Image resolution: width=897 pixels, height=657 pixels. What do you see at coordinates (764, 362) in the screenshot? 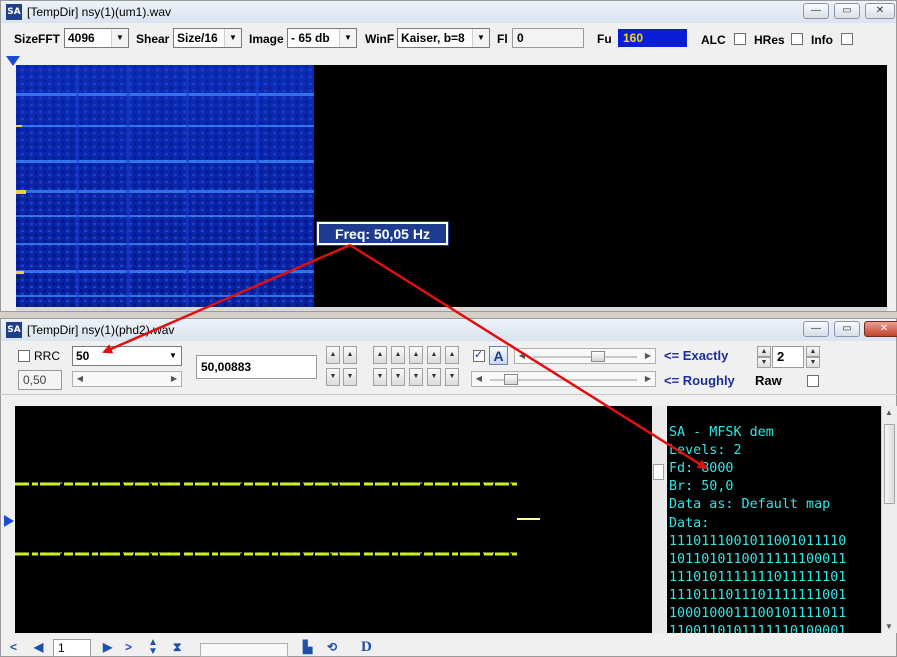
I see `levels-spin-down-icon: ▼` at bounding box center [764, 362].